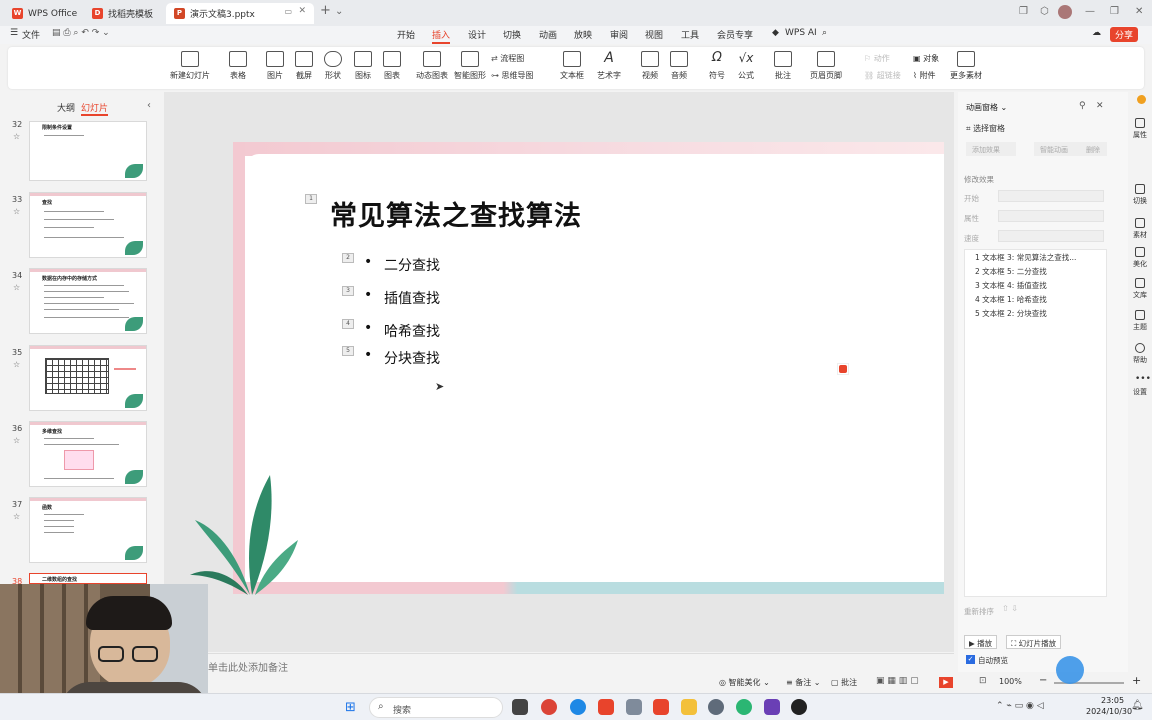 The image size is (1152, 720). What do you see at coordinates (985, 128) in the screenshot?
I see `select-pane-link: ⌗ 选择窗格` at bounding box center [985, 128].